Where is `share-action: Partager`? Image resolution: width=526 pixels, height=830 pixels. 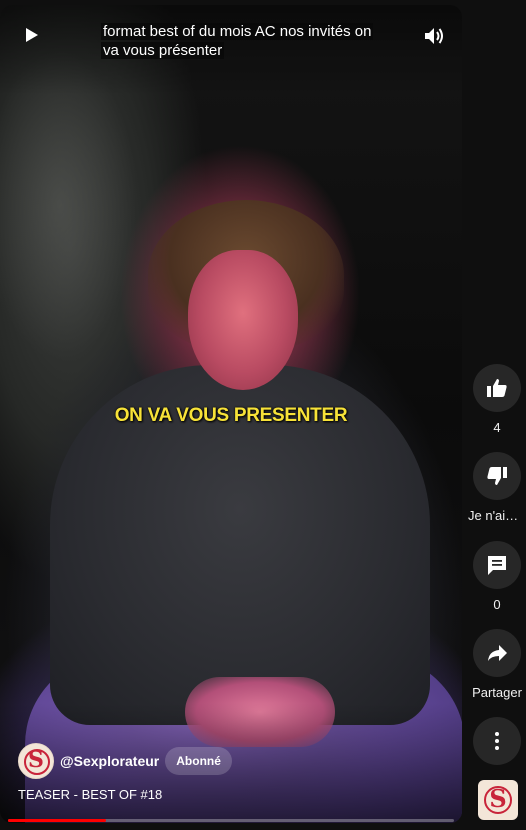
share-action: Partager is located at coordinates (497, 664).